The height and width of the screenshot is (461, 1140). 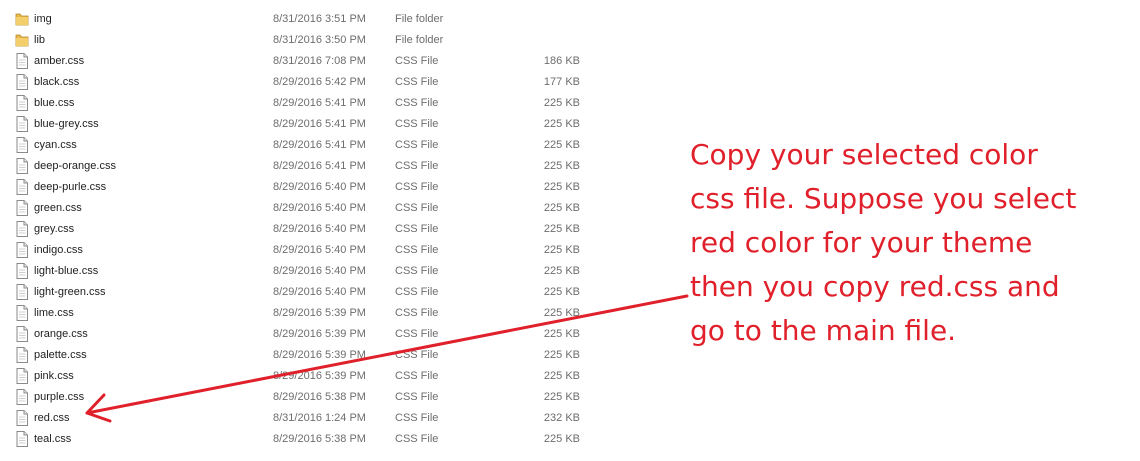 I want to click on file-size: 232 KB, so click(x=561, y=418).